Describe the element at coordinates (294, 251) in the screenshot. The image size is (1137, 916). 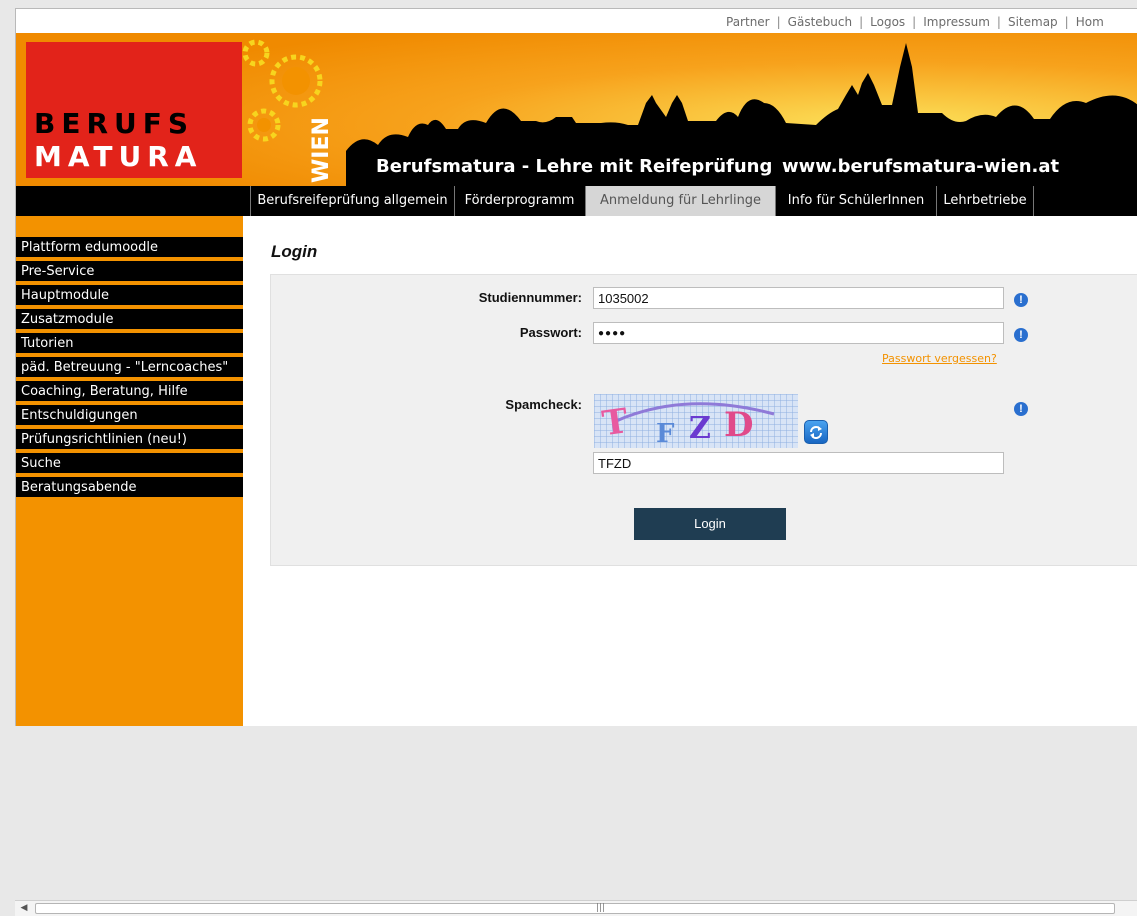
I see `page-title: Login` at that location.